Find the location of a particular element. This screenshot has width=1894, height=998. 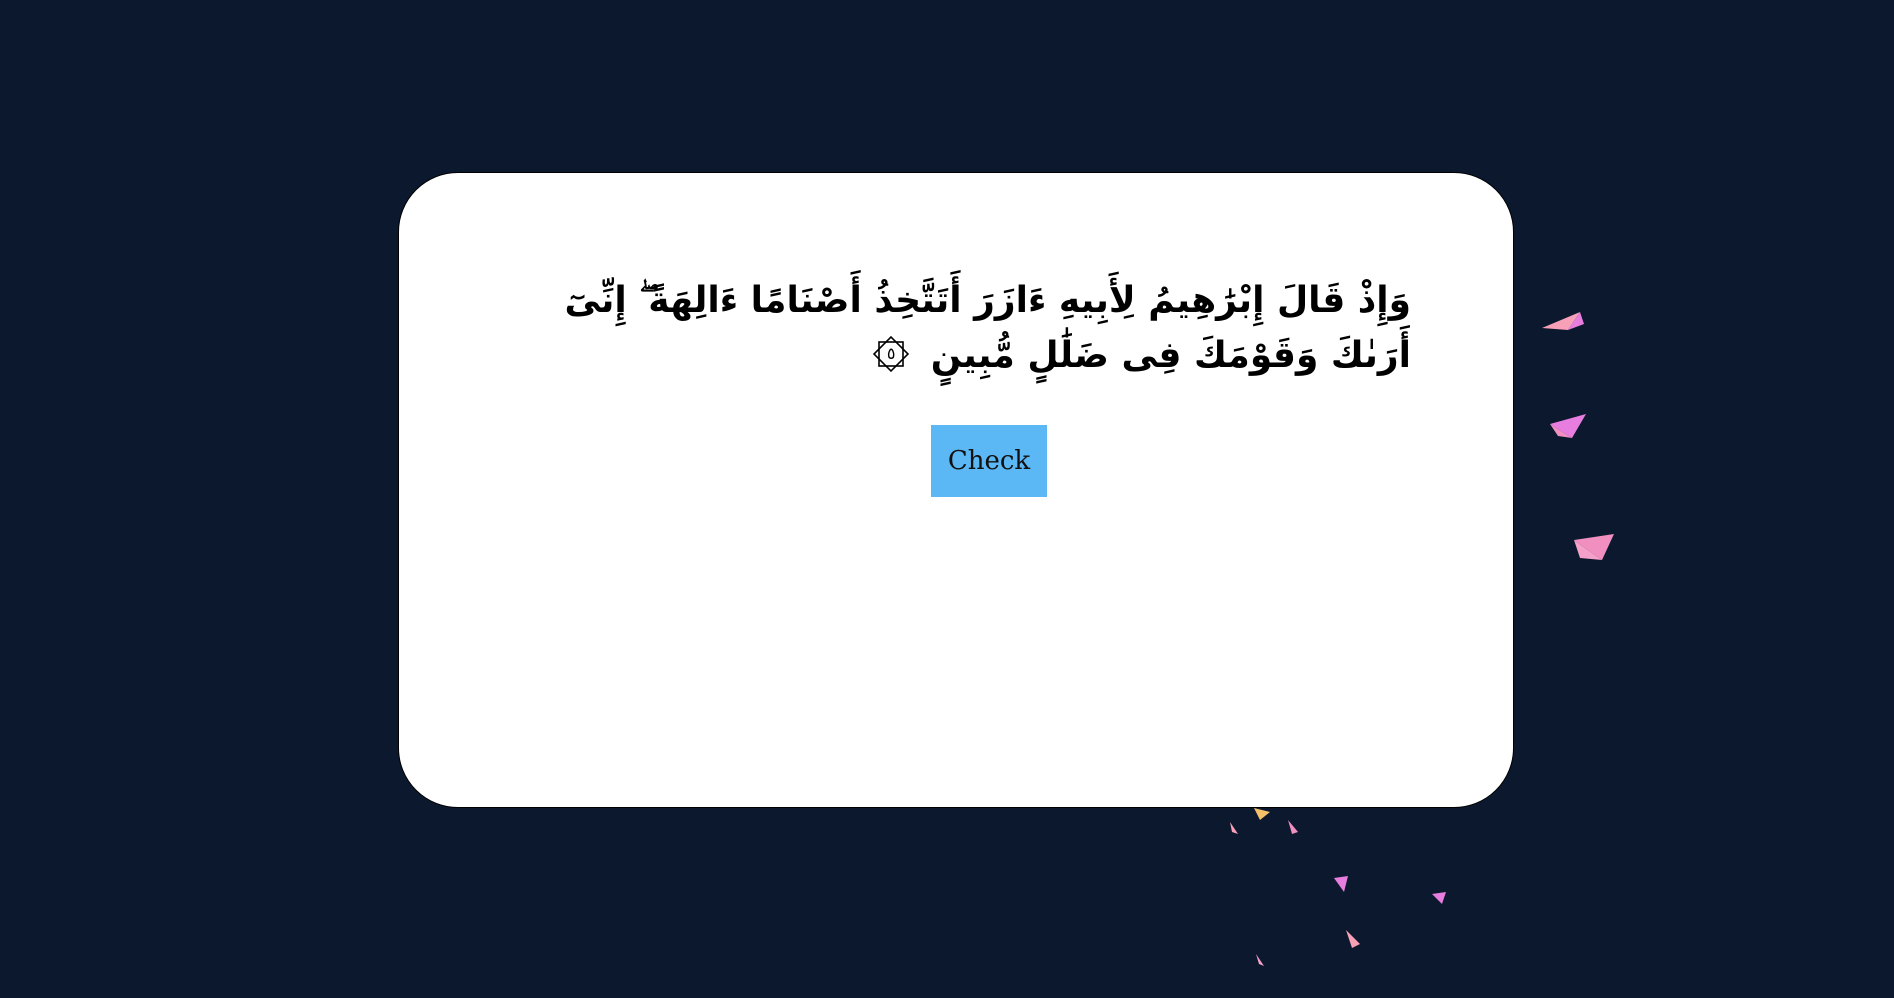

check-button: Check is located at coordinates (989, 461).